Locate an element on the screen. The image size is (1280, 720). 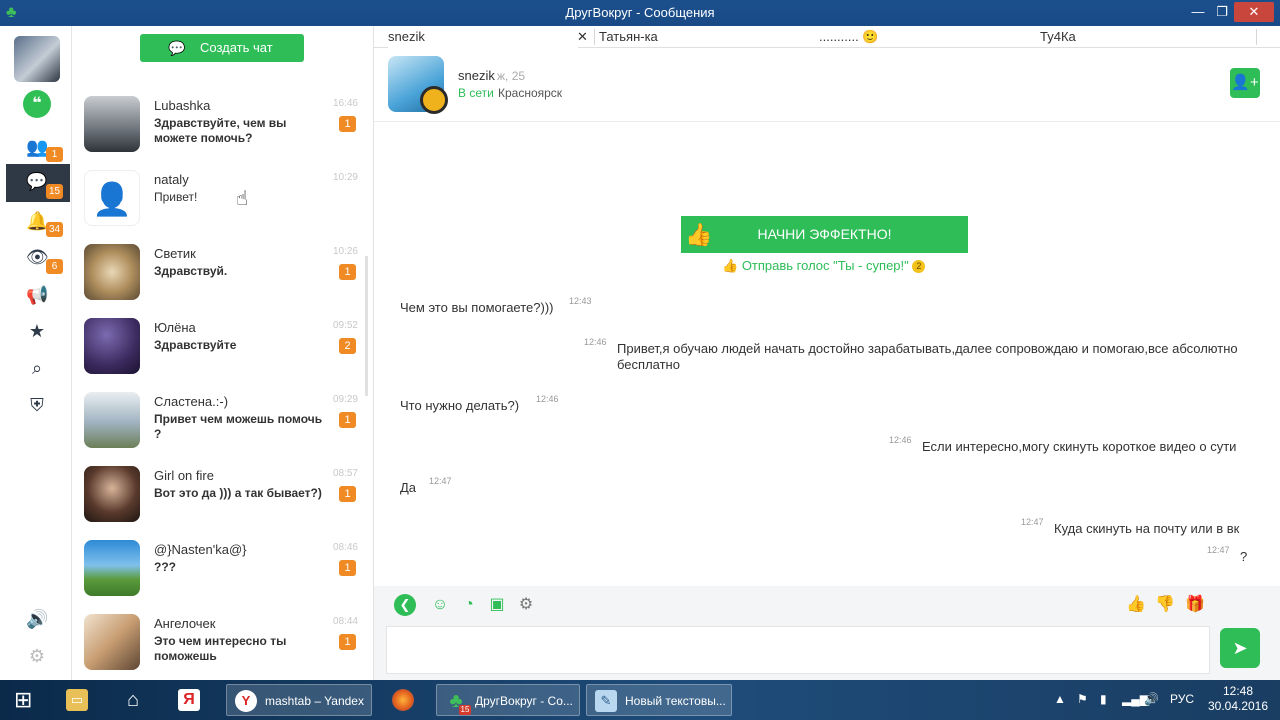
list-scrollbar is located at coordinates (366, 326).